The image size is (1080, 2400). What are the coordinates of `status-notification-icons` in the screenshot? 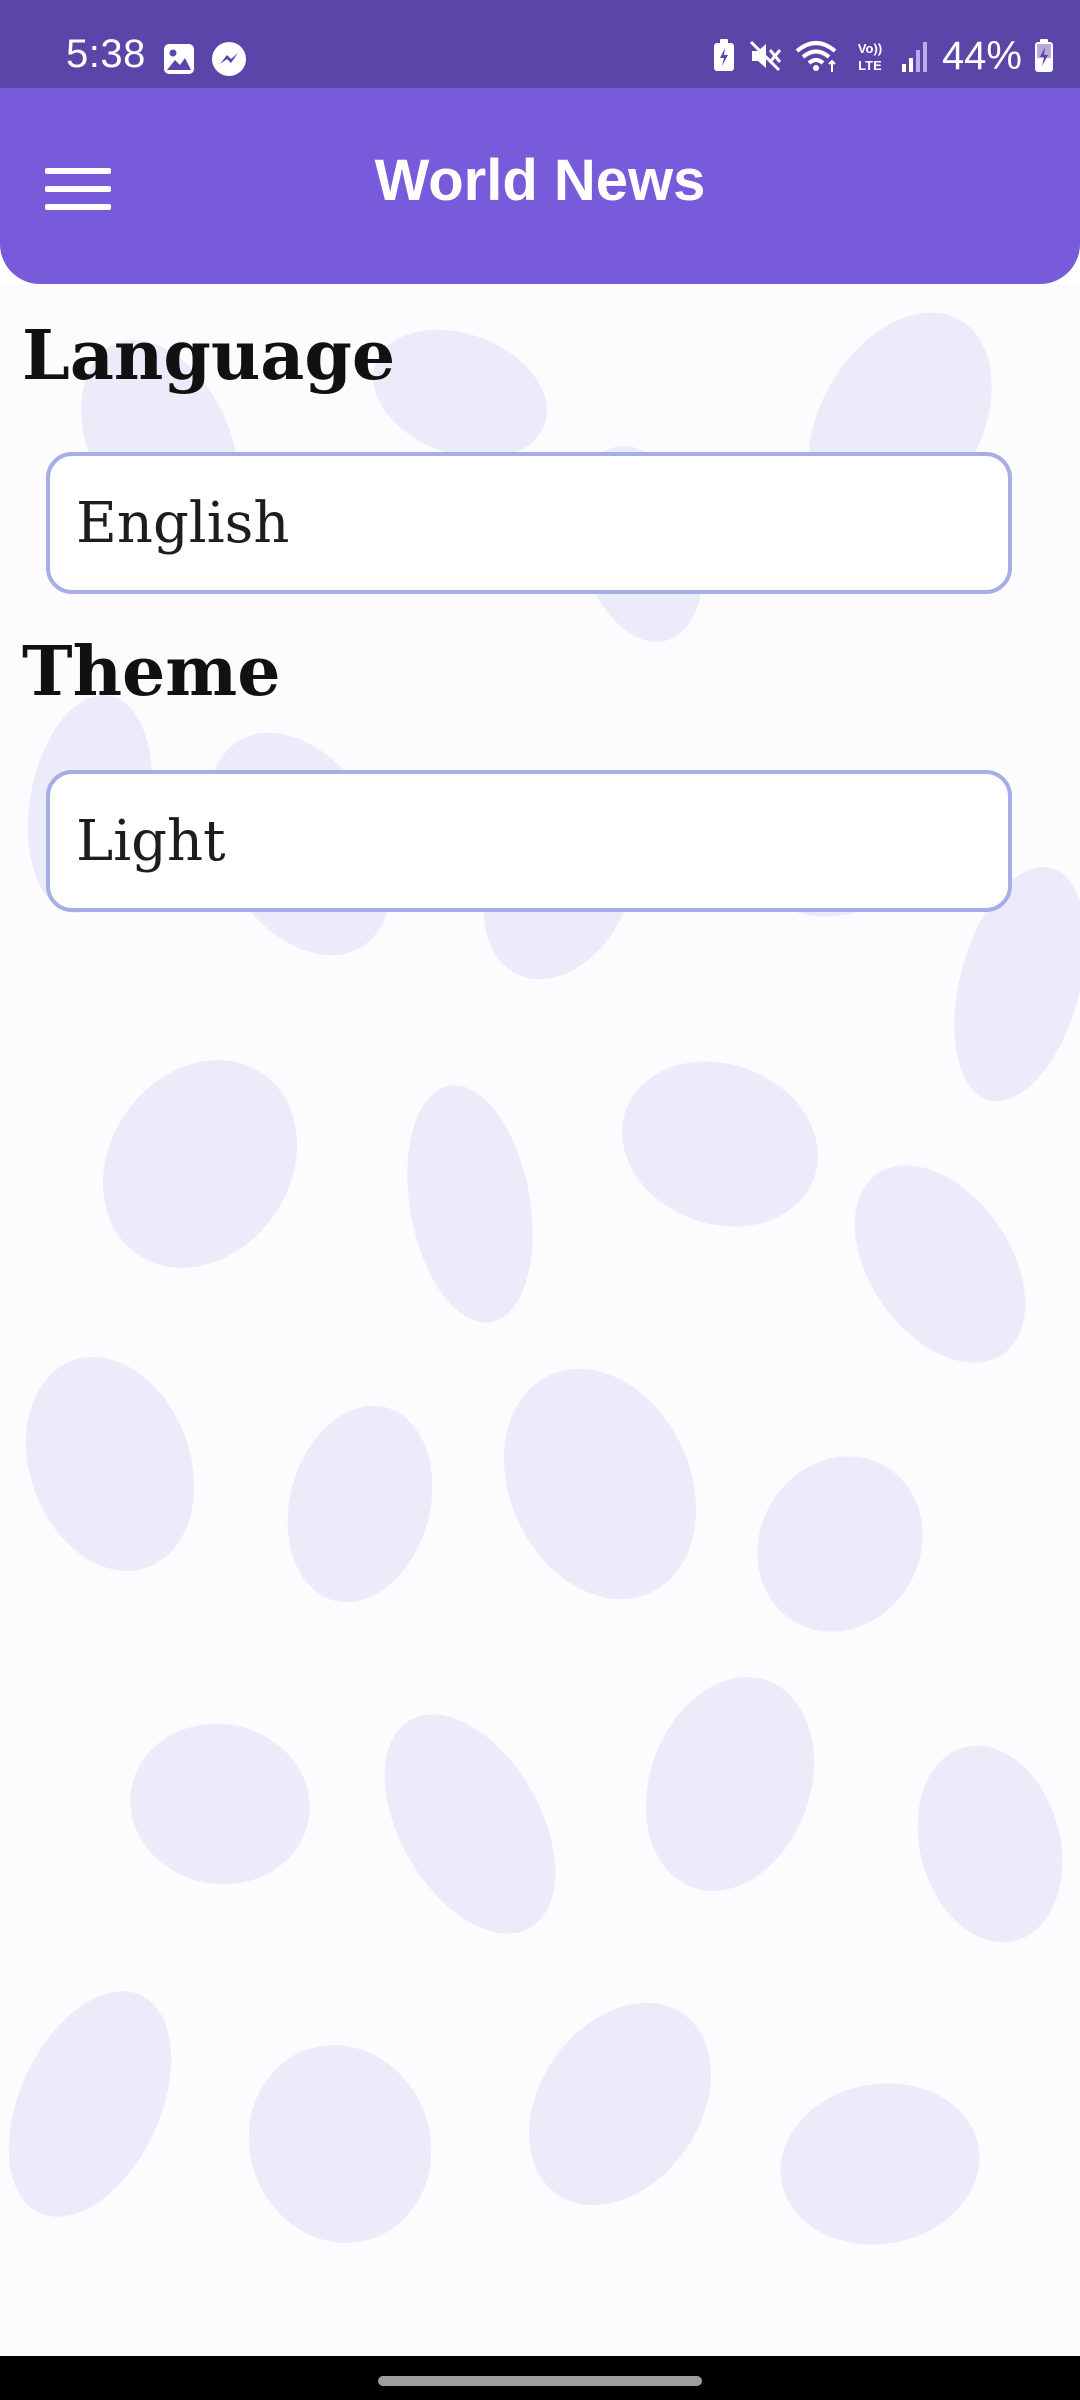 It's located at (205, 59).